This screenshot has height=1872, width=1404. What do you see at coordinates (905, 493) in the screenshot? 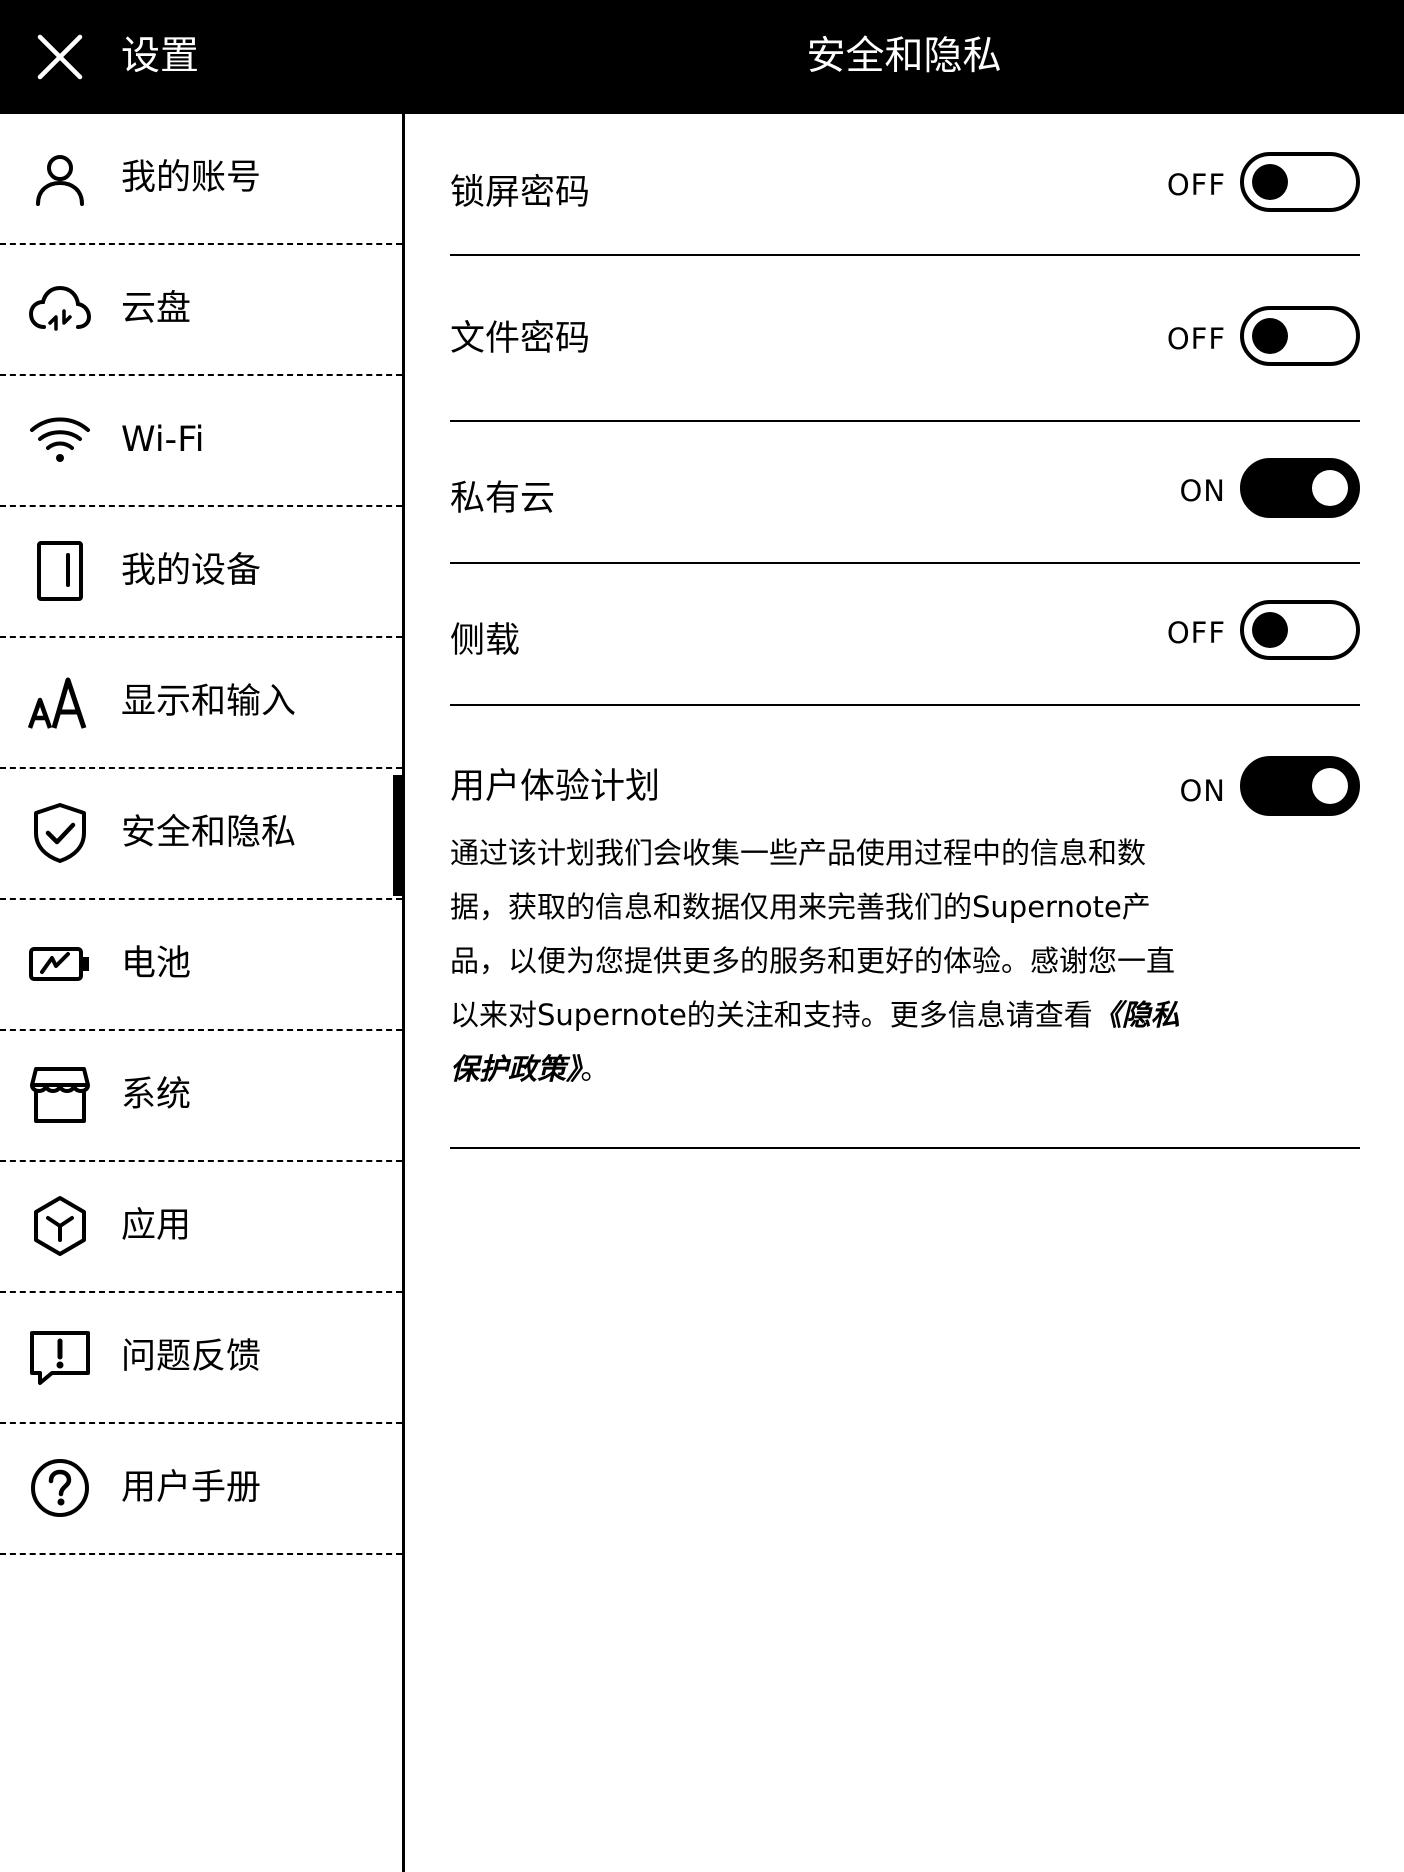
I see `setting-row-private-cloud: 私有云 ON` at bounding box center [905, 493].